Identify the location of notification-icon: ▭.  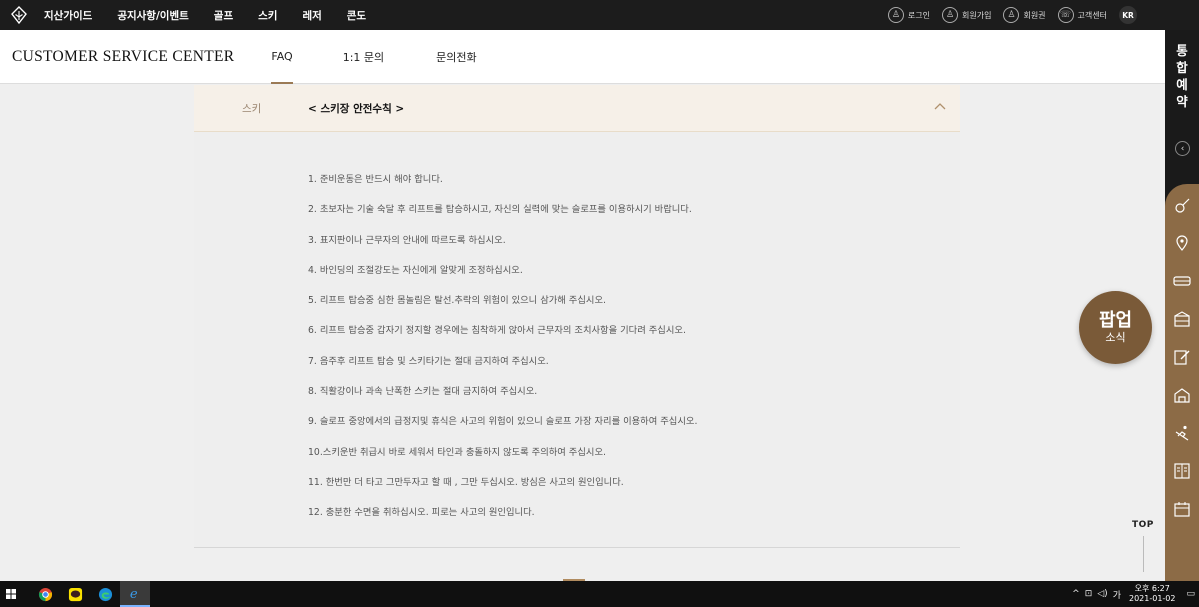
(1190, 594).